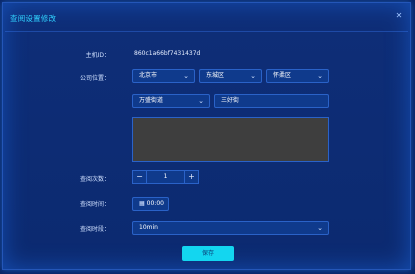  I want to click on close-icon: ✕, so click(399, 16).